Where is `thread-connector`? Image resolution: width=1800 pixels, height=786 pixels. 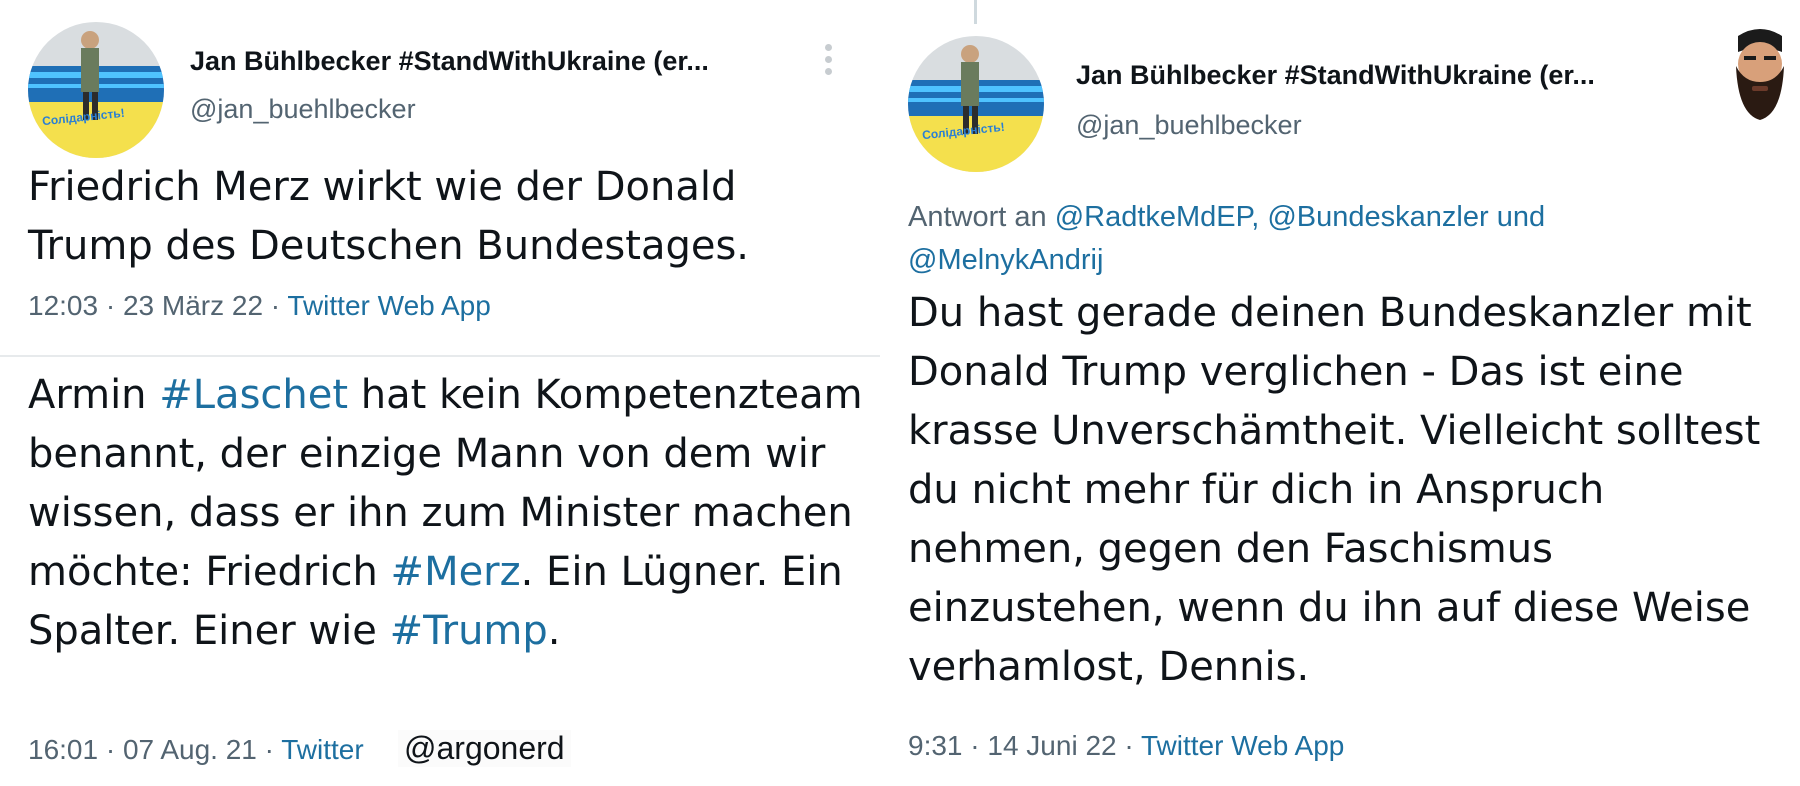
thread-connector is located at coordinates (975, 12).